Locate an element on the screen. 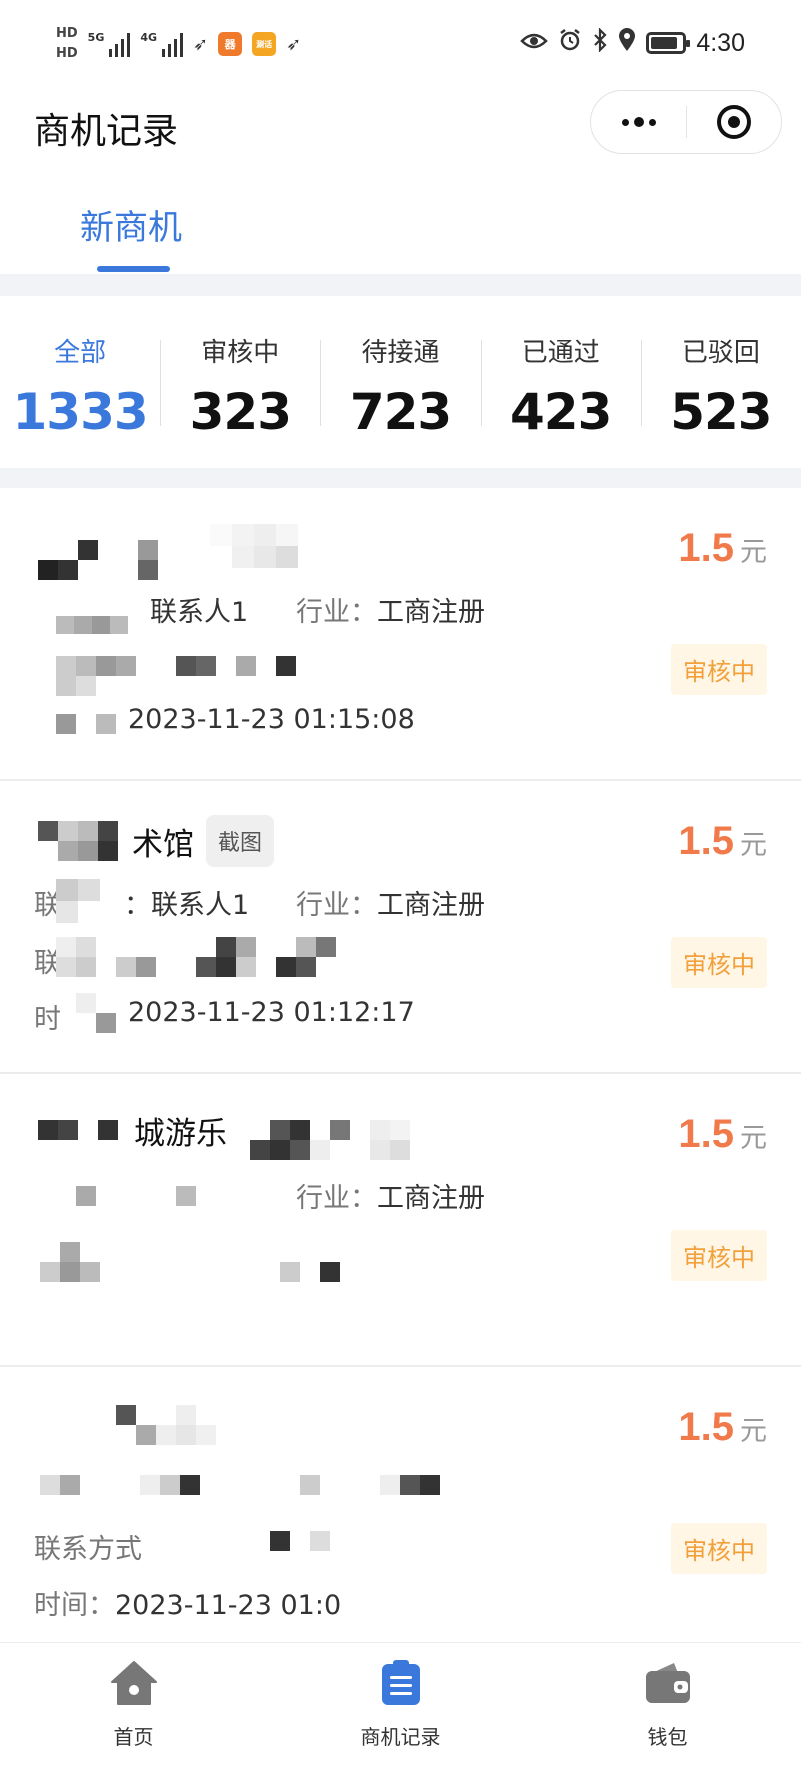 The image size is (801, 1772). home-icon is located at coordinates (134, 1683).